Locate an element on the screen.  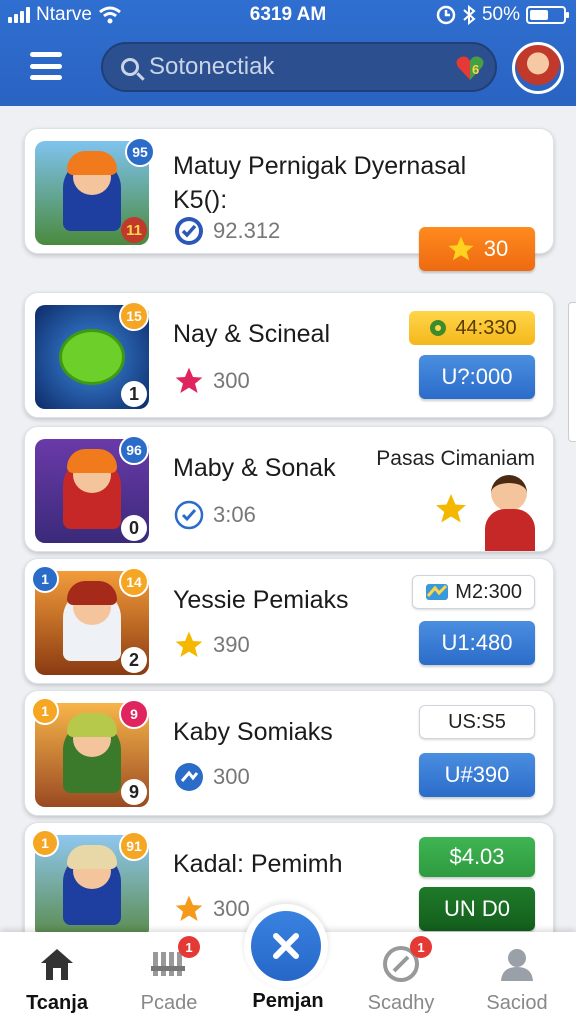
buy-button: U#390 is located at coordinates (477, 775).